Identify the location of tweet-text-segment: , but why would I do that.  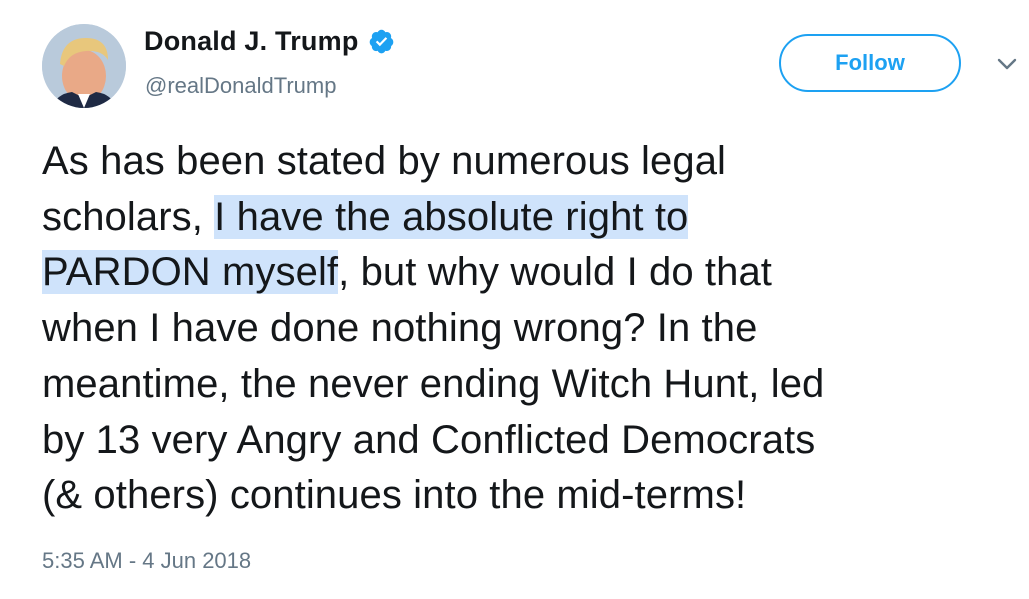
(555, 272).